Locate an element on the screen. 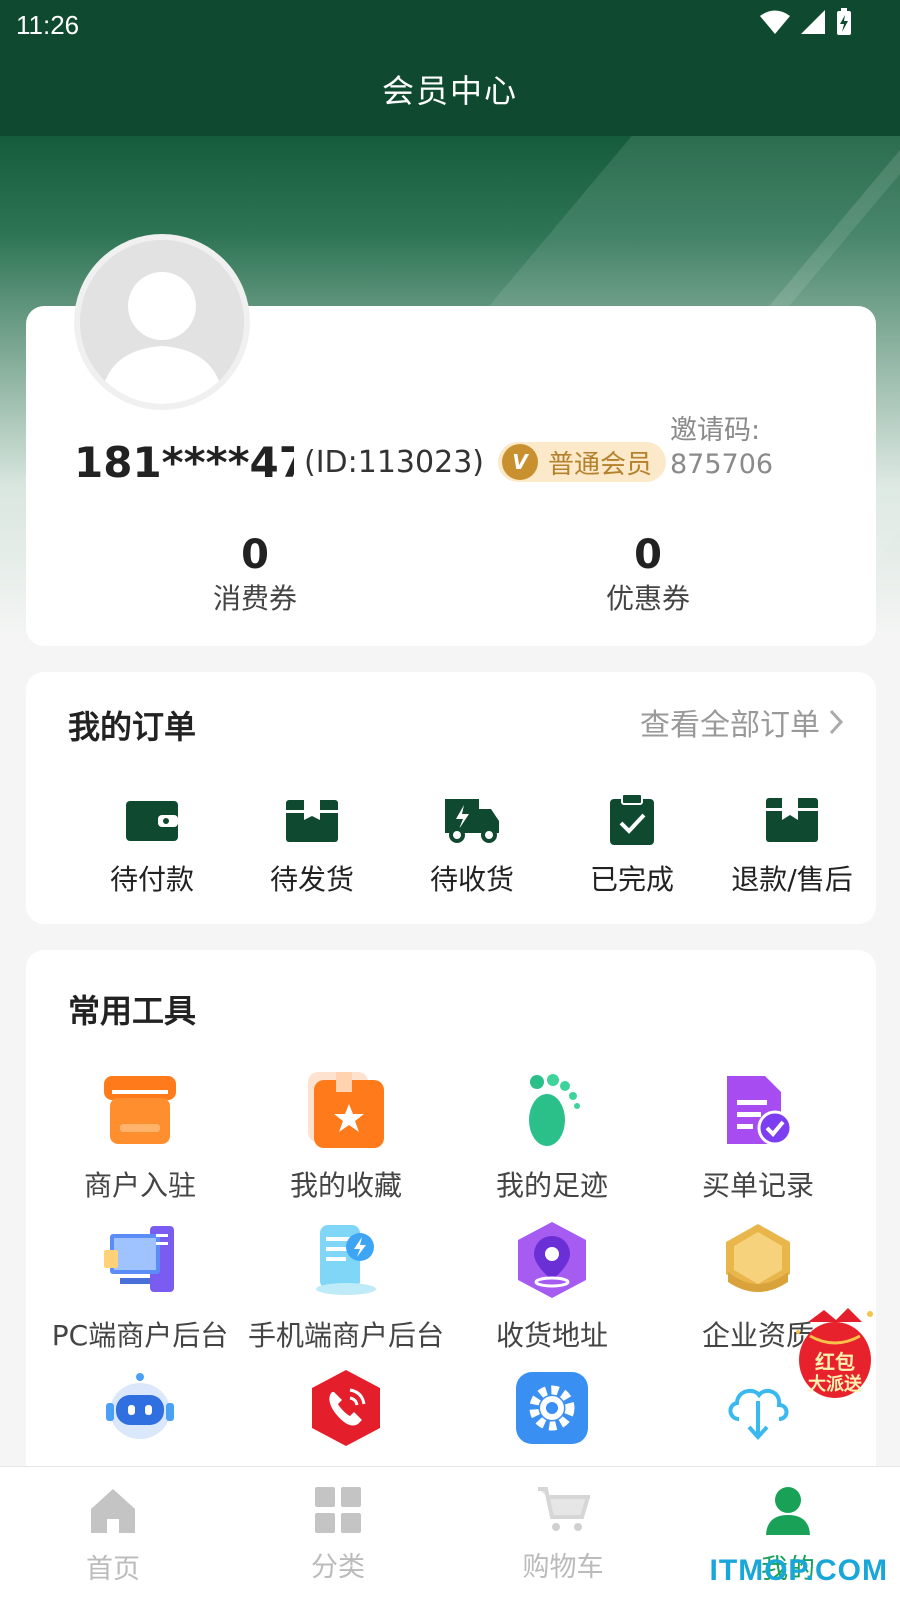 The width and height of the screenshot is (900, 1601). phone-call-icon is located at coordinates (346, 1408).